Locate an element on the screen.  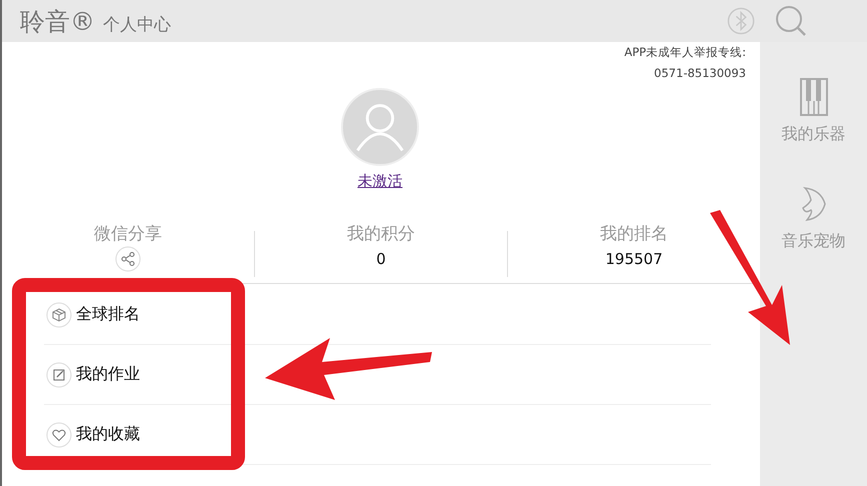
cube-icon is located at coordinates (59, 315).